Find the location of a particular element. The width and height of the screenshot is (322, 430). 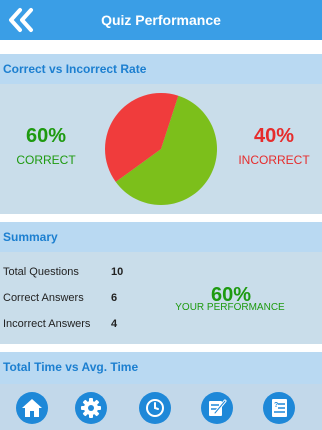

incorrect-label: INCORRECT is located at coordinates (274, 160).